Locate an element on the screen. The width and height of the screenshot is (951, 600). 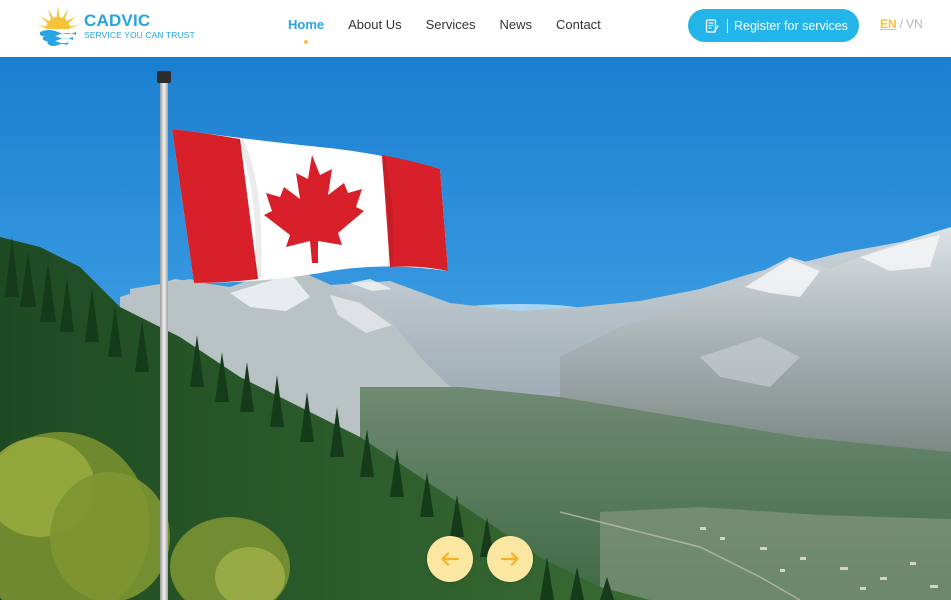
nav-item-label: About Us is located at coordinates (375, 24).